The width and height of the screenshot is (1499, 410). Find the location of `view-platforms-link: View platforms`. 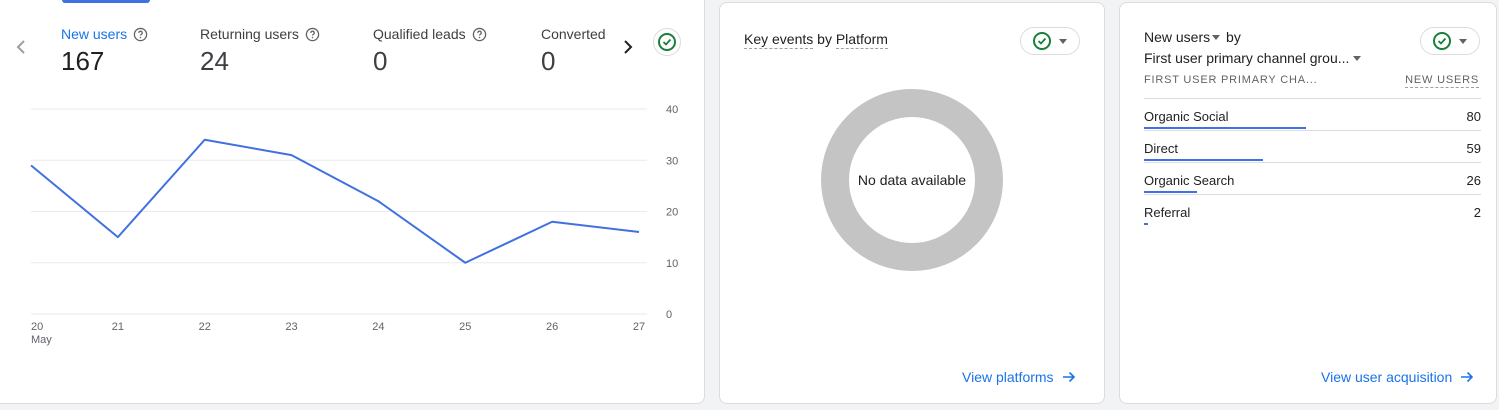

view-platforms-link: View platforms is located at coordinates (1019, 377).